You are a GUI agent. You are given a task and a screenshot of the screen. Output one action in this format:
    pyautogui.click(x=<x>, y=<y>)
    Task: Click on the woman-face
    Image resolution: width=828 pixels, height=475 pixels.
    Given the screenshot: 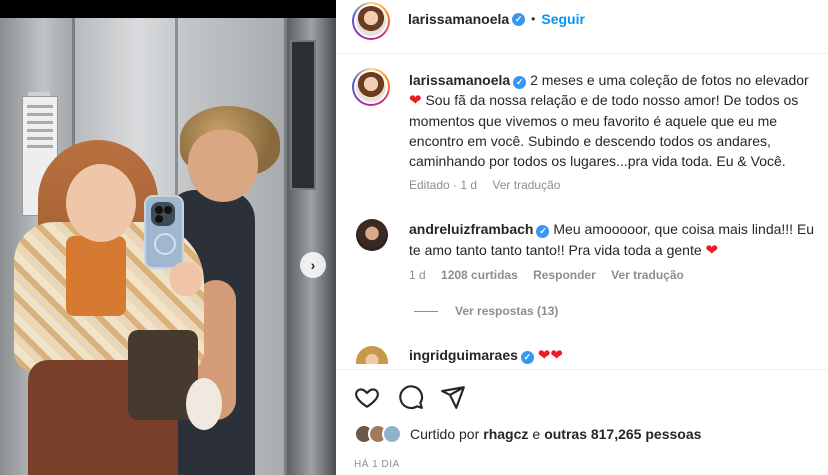 What is the action you would take?
    pyautogui.click(x=101, y=203)
    